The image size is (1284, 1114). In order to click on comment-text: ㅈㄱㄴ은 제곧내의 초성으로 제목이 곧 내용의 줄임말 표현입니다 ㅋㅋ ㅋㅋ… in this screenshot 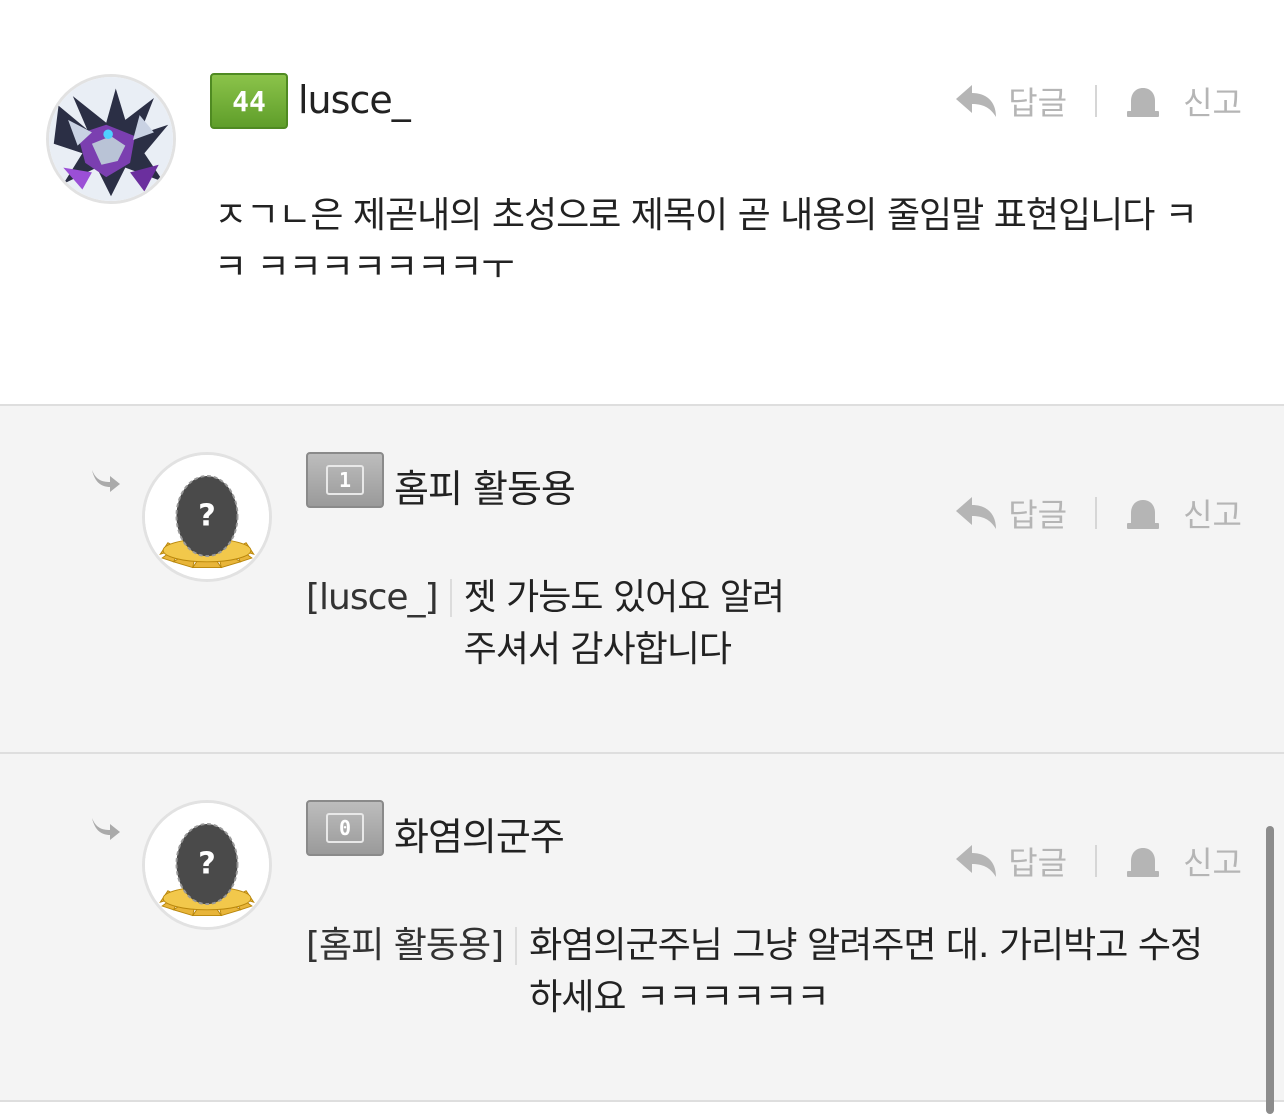, I will do `click(706, 241)`.